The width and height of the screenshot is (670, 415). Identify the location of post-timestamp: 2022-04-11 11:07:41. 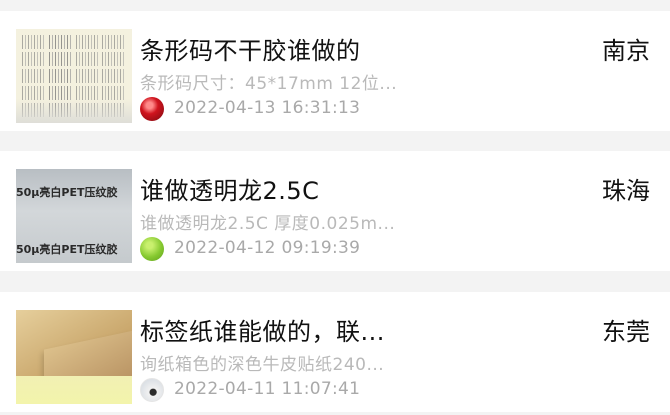
(267, 389).